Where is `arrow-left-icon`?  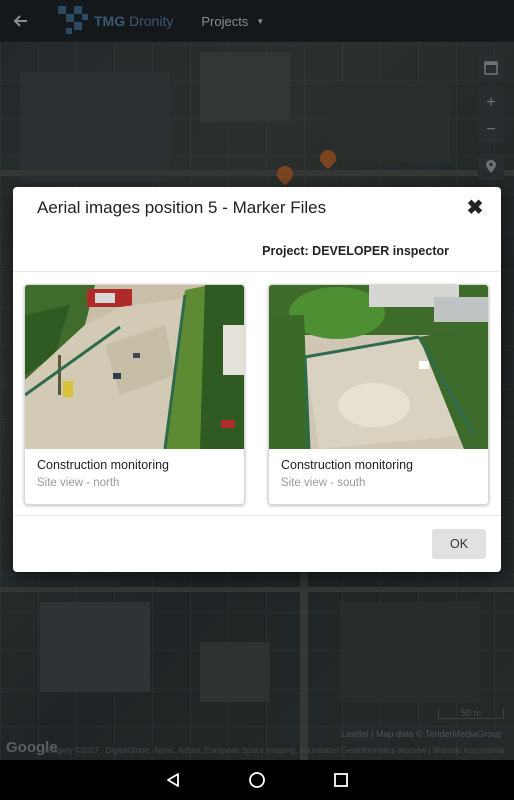 arrow-left-icon is located at coordinates (20, 21).